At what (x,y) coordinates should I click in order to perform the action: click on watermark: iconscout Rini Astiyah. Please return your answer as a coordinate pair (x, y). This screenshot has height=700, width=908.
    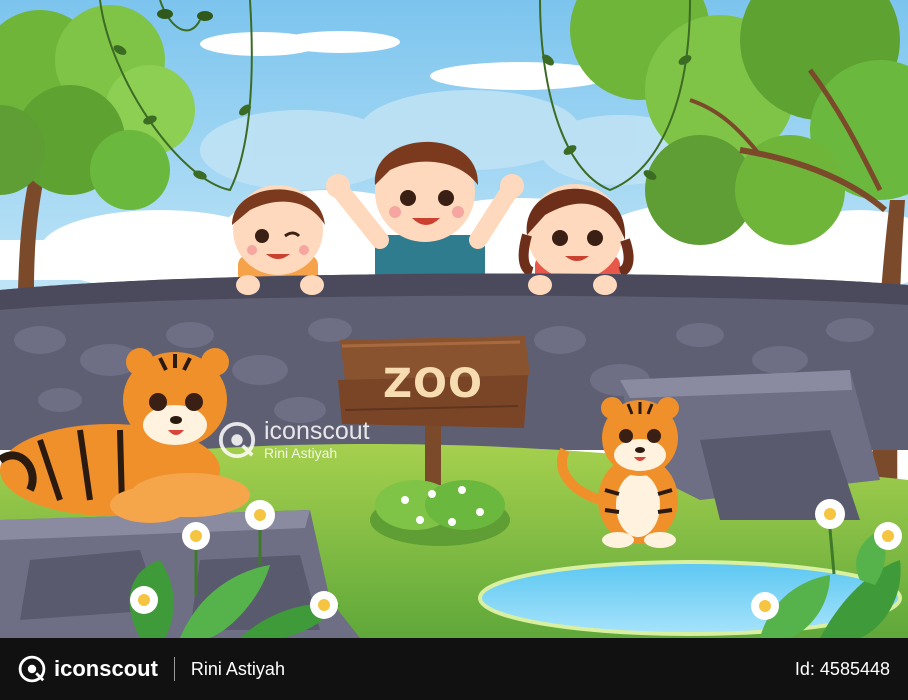
    Looking at the image, I should click on (294, 440).